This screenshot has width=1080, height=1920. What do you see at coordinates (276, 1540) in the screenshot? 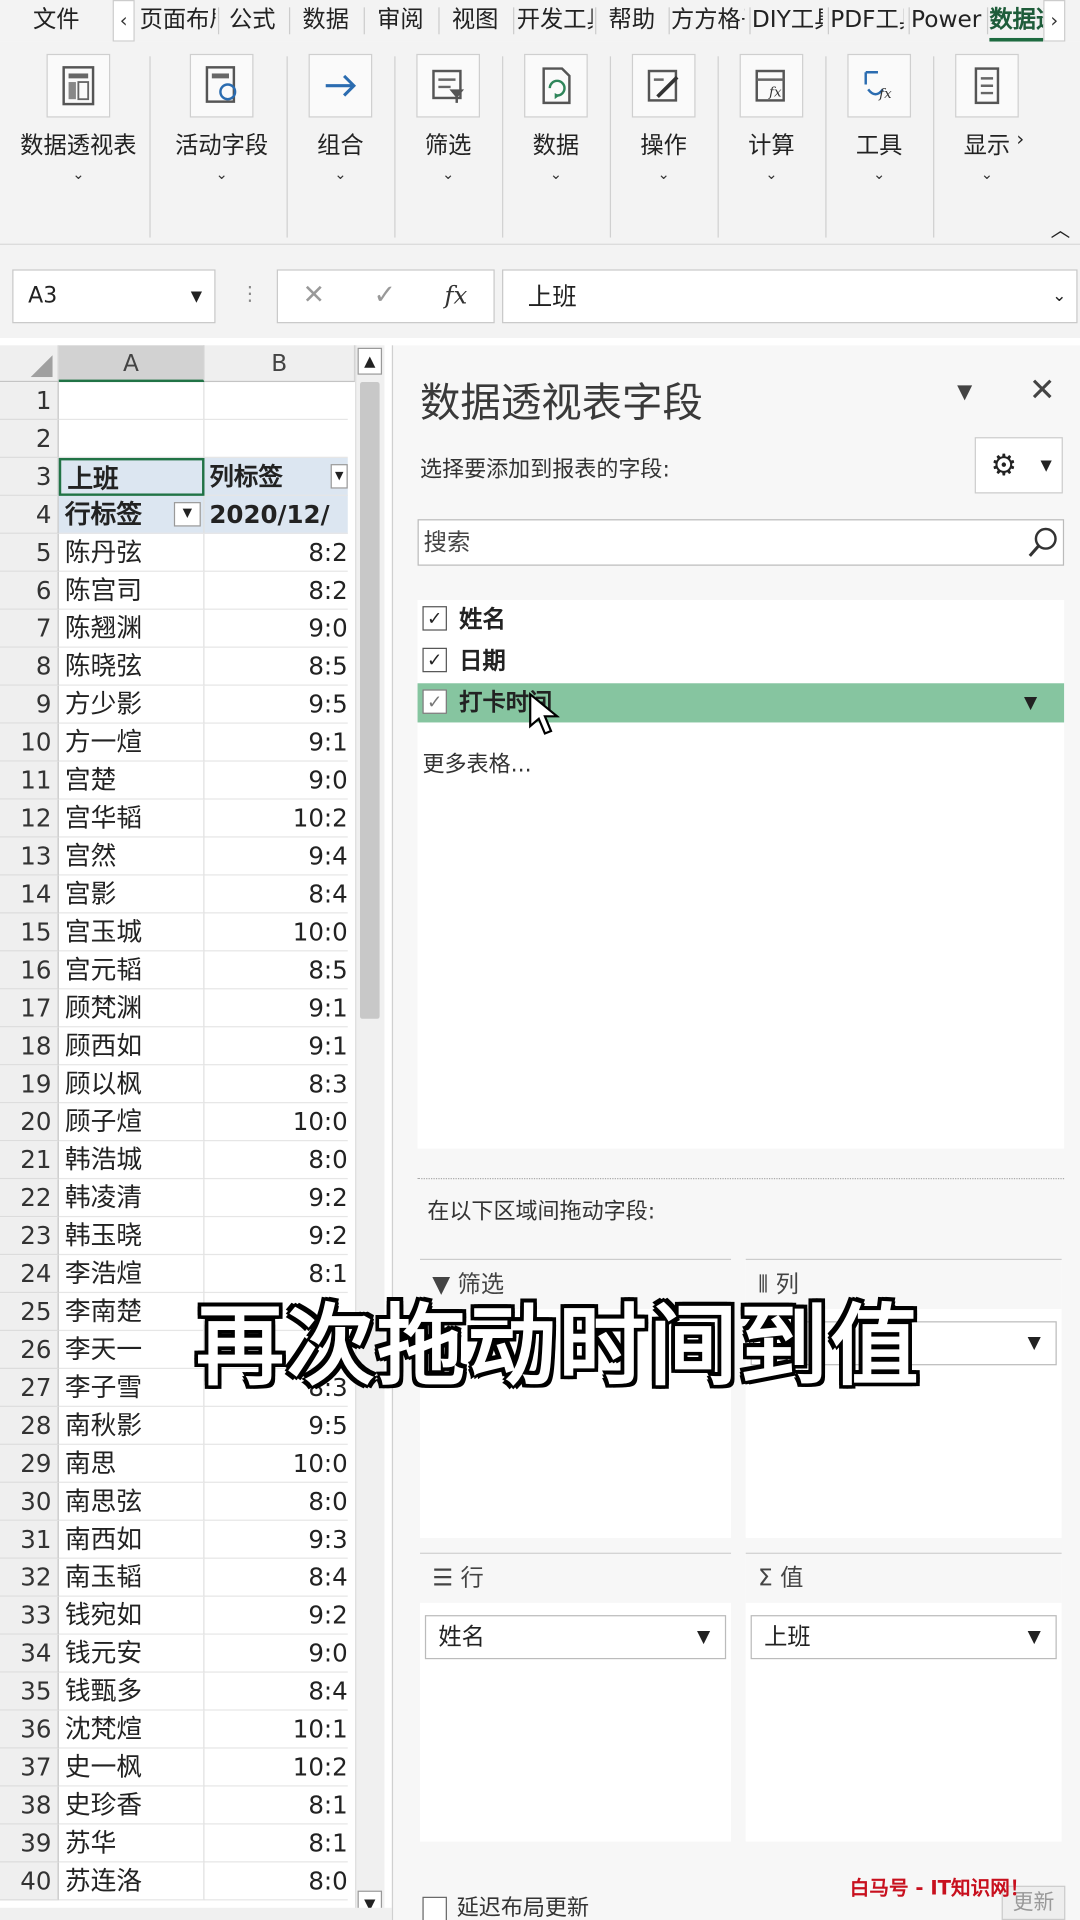
I see `cell-b: 9:3` at bounding box center [276, 1540].